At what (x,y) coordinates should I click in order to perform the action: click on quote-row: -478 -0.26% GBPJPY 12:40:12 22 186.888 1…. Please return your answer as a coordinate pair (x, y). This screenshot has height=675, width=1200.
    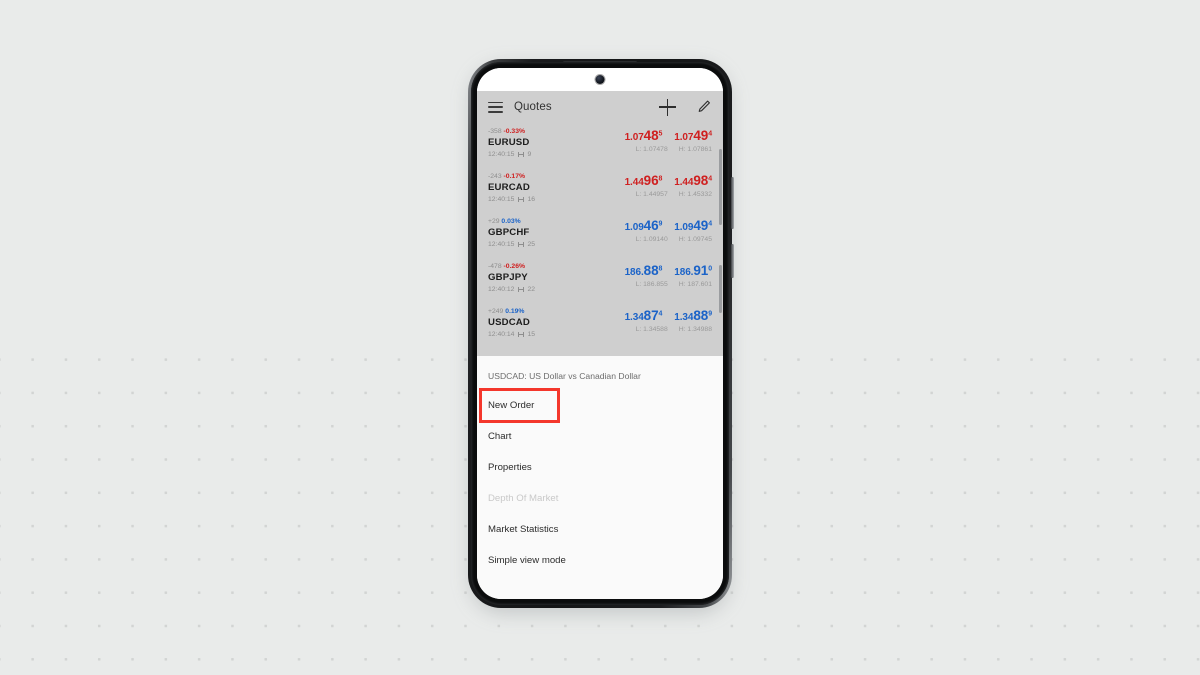
    Looking at the image, I should click on (600, 280).